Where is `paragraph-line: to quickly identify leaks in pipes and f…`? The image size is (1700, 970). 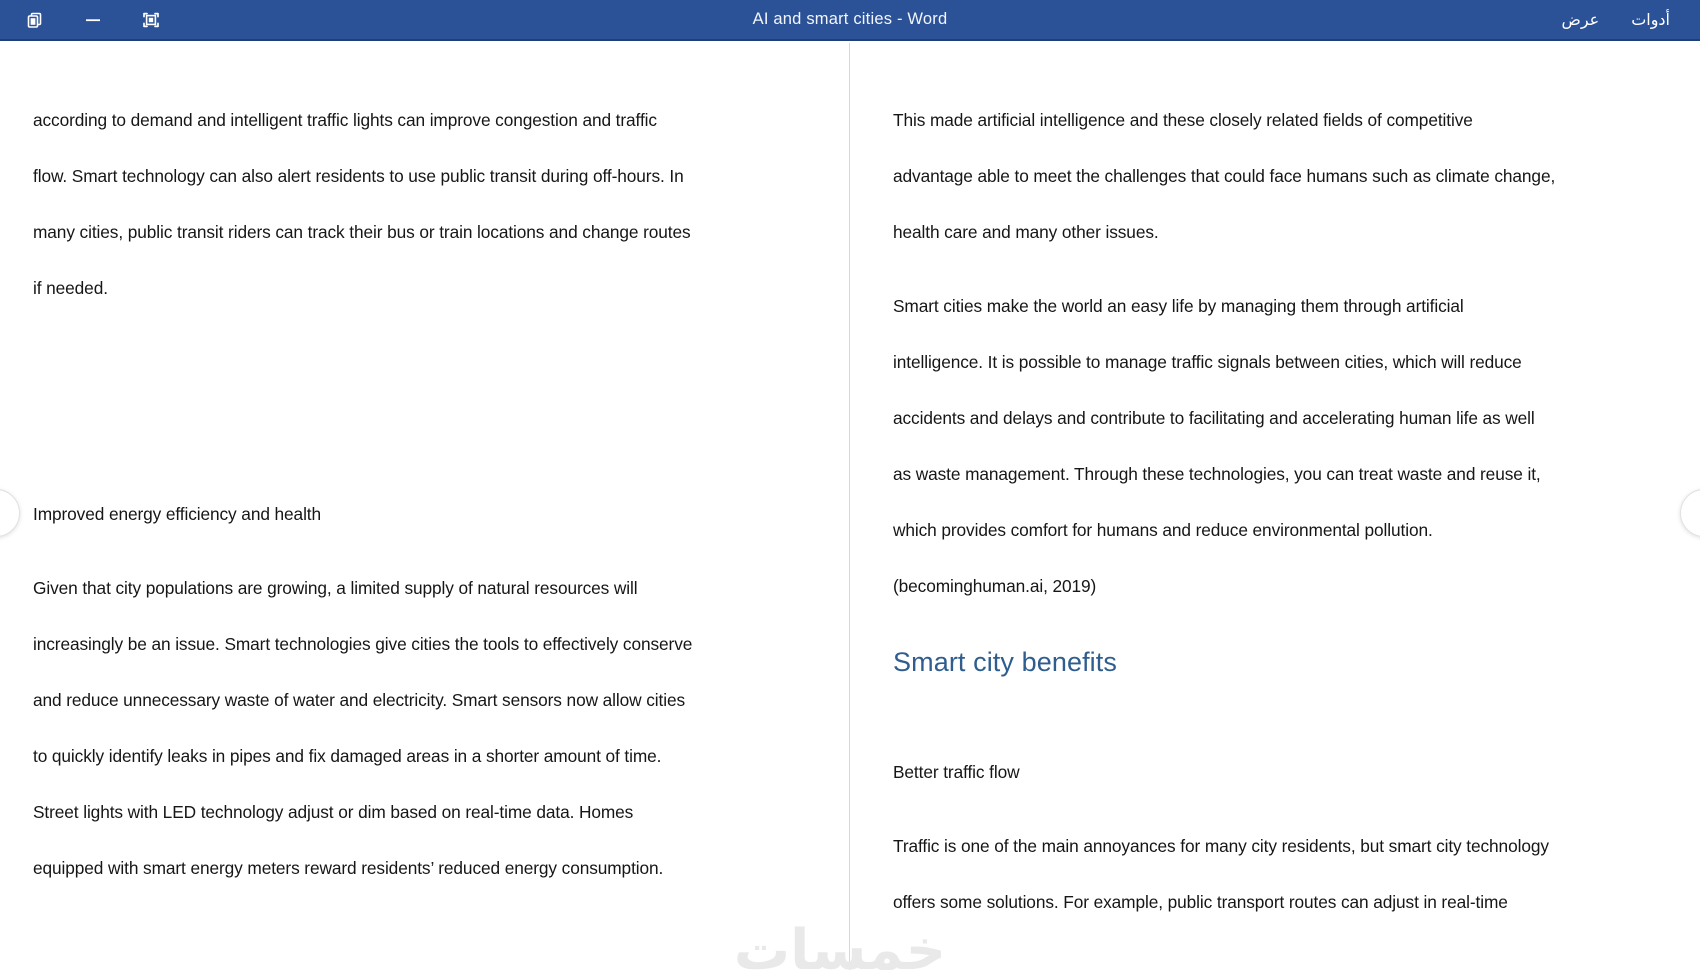 paragraph-line: to quickly identify leaks in pipes and f… is located at coordinates (347, 756).